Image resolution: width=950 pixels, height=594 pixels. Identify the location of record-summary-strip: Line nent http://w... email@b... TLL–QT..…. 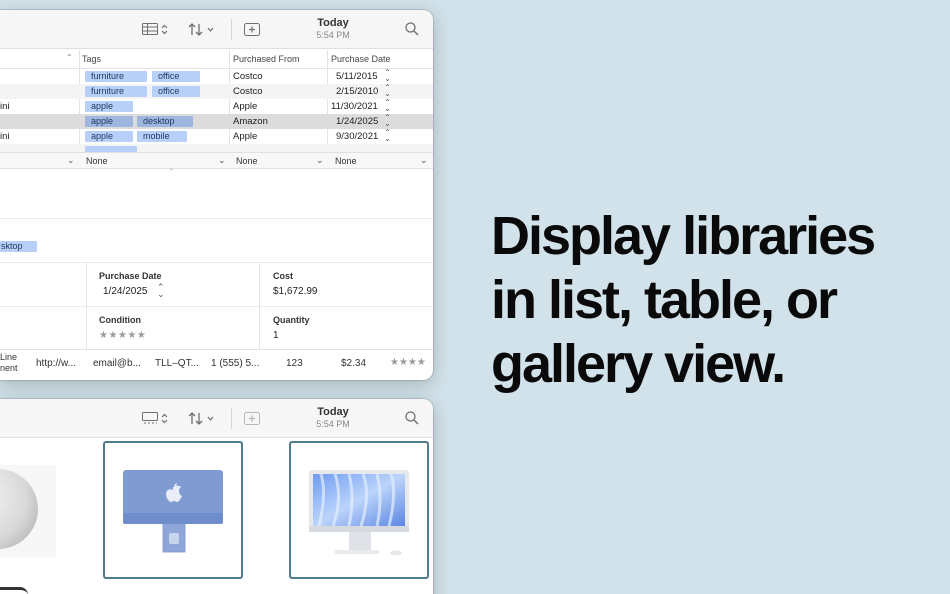
(216, 365).